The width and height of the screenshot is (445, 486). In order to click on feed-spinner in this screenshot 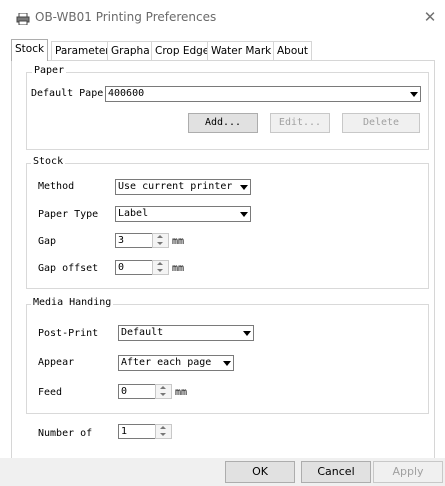, I will do `click(163, 391)`.